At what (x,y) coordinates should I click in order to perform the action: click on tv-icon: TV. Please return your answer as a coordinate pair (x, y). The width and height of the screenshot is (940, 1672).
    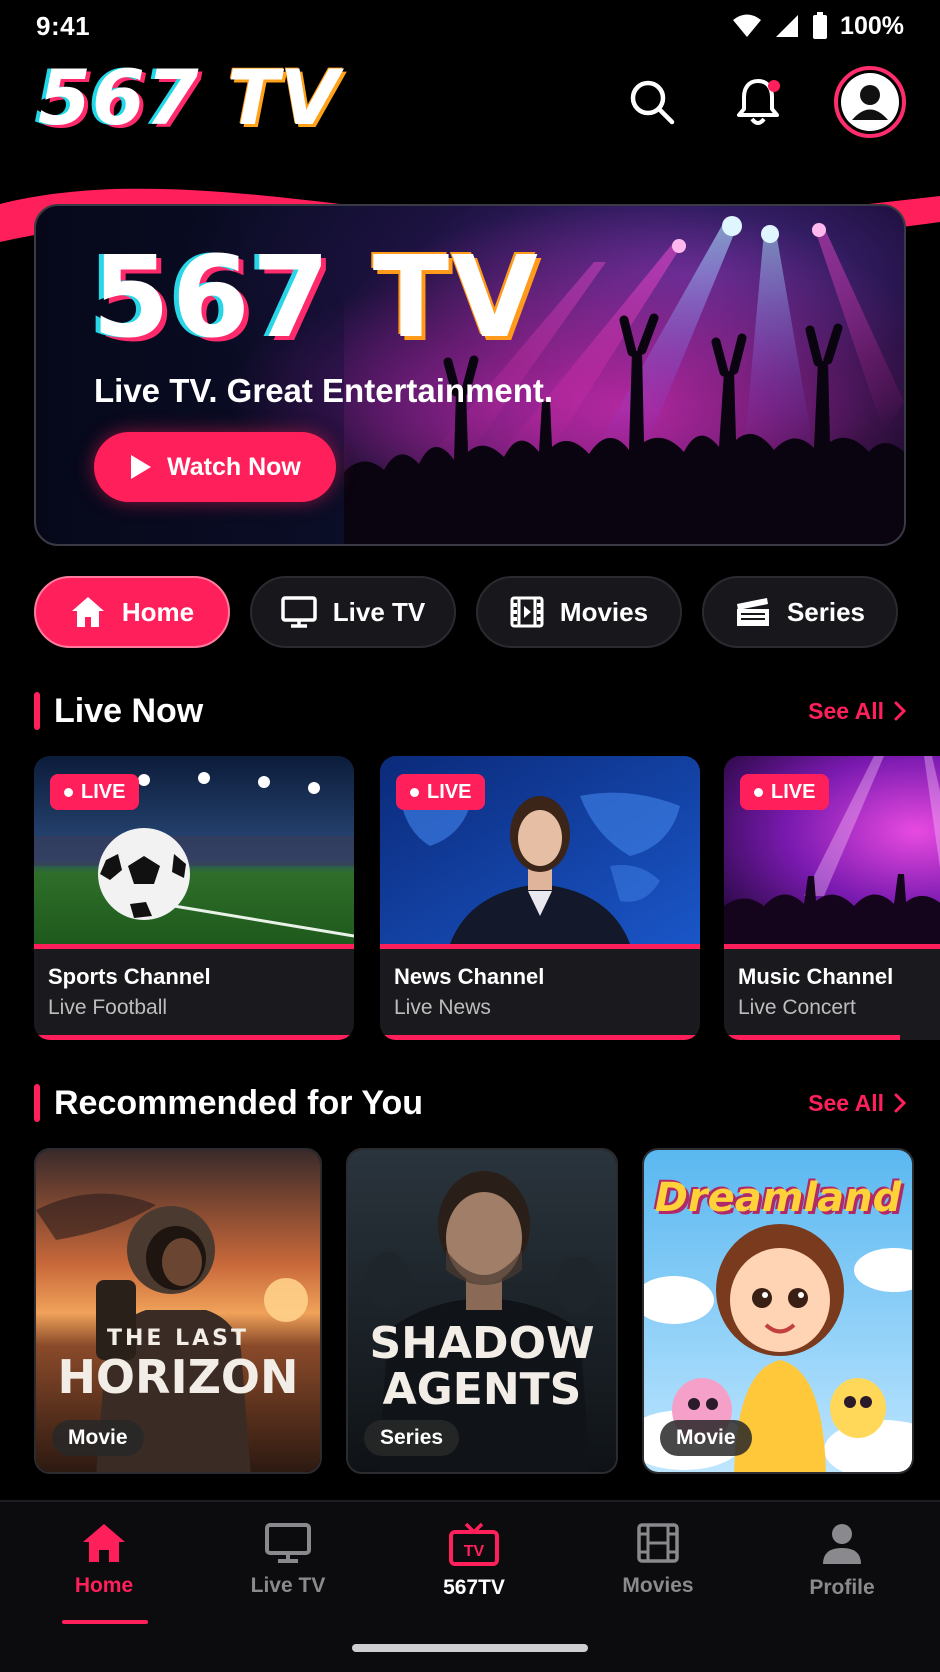
    Looking at the image, I should click on (474, 1544).